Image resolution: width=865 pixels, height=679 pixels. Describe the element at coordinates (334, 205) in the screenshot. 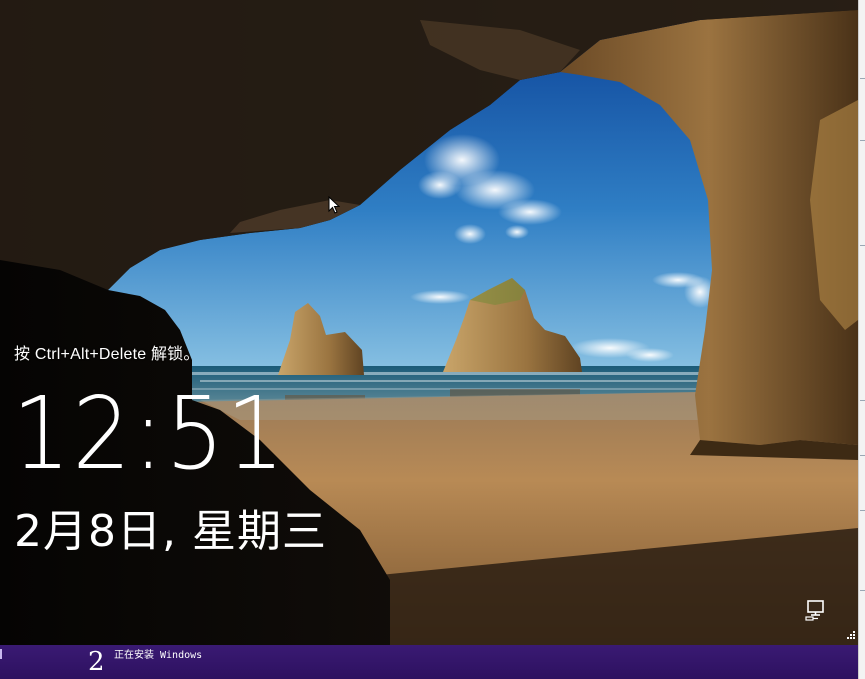

I see `mouse-pointer-icon` at that location.